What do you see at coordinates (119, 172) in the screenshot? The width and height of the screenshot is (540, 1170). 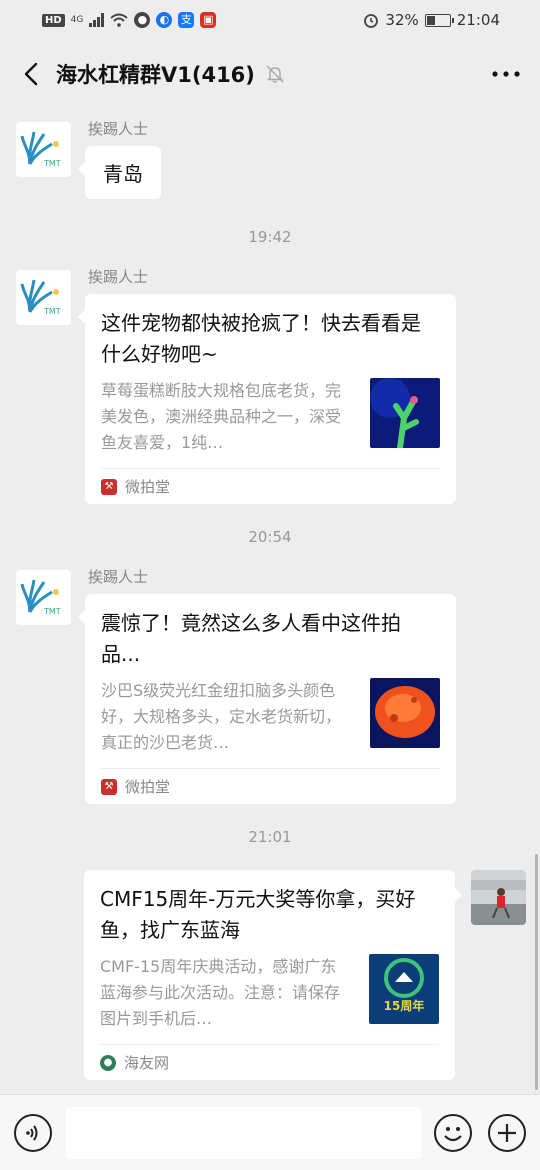 I see `text-bubble: 青岛` at bounding box center [119, 172].